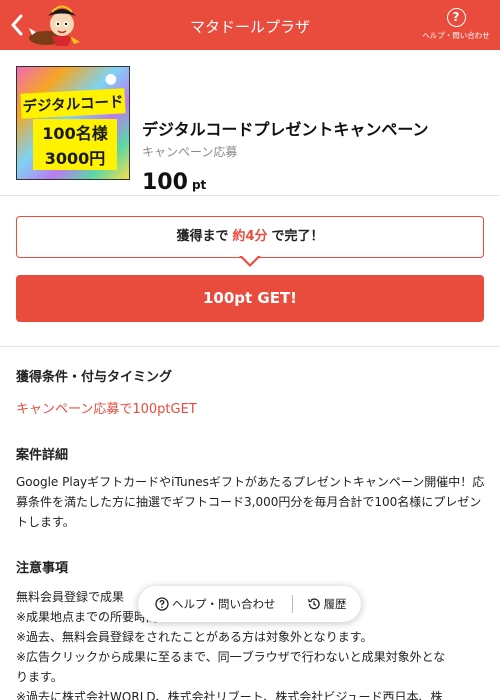  I want to click on conditions-text: キャンペーン応募で100ptGET, so click(106, 409).